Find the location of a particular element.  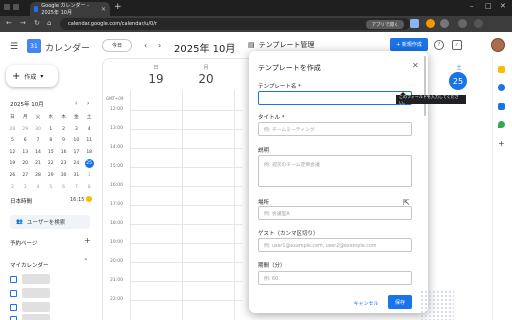

bookmark-star-icon is located at coordinates (414, 23).